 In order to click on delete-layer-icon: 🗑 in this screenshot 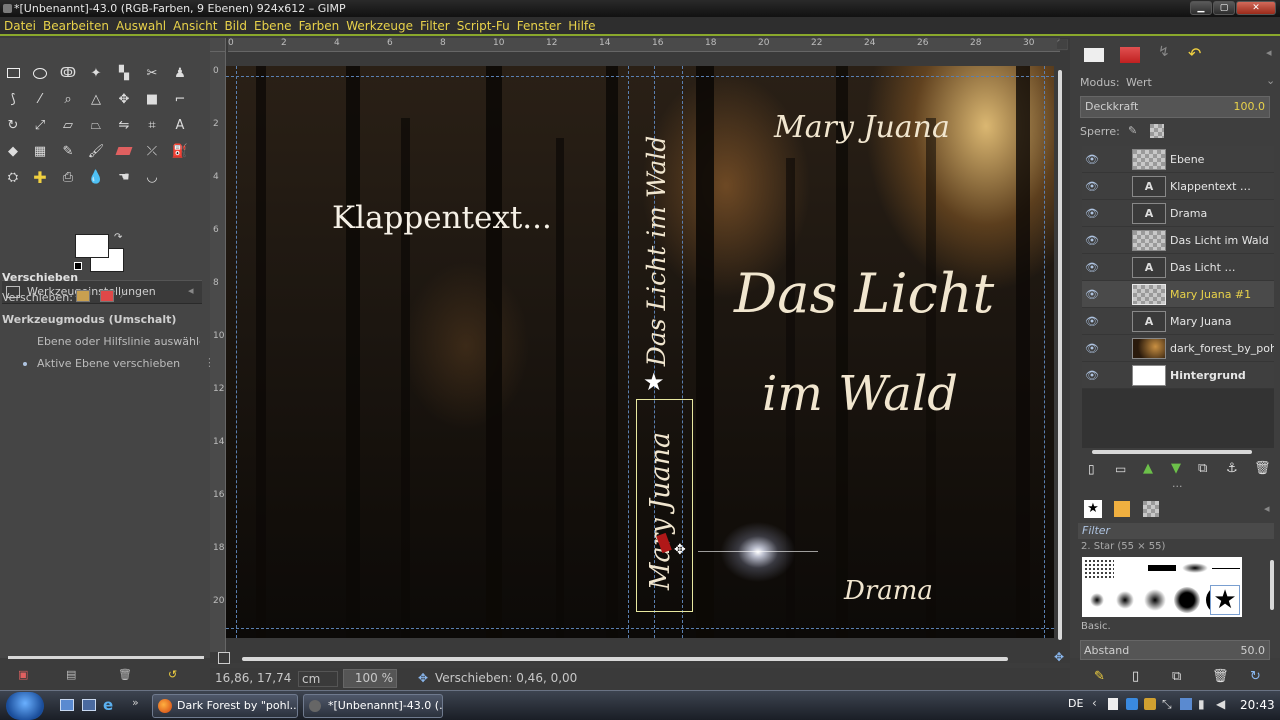, I will do `click(1262, 468)`.